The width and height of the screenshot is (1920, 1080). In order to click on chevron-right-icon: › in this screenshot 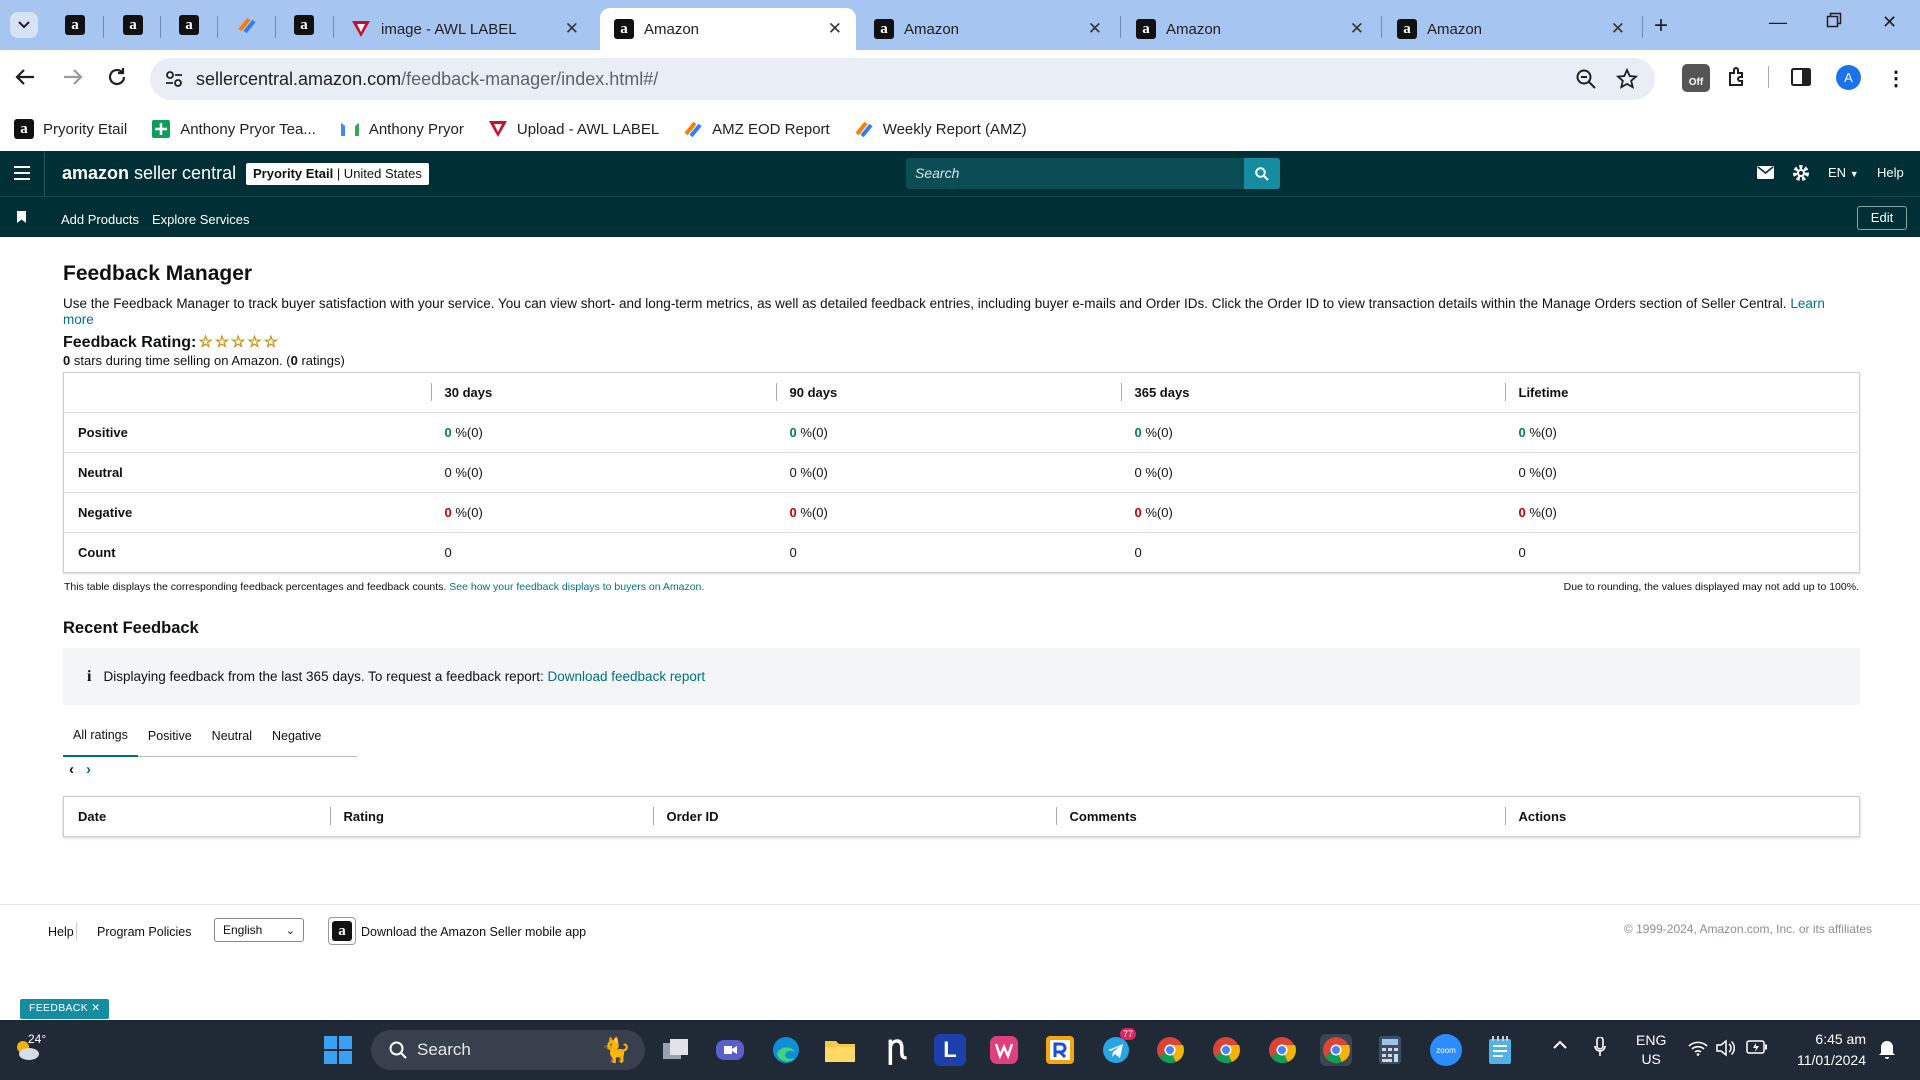, I will do `click(88, 769)`.